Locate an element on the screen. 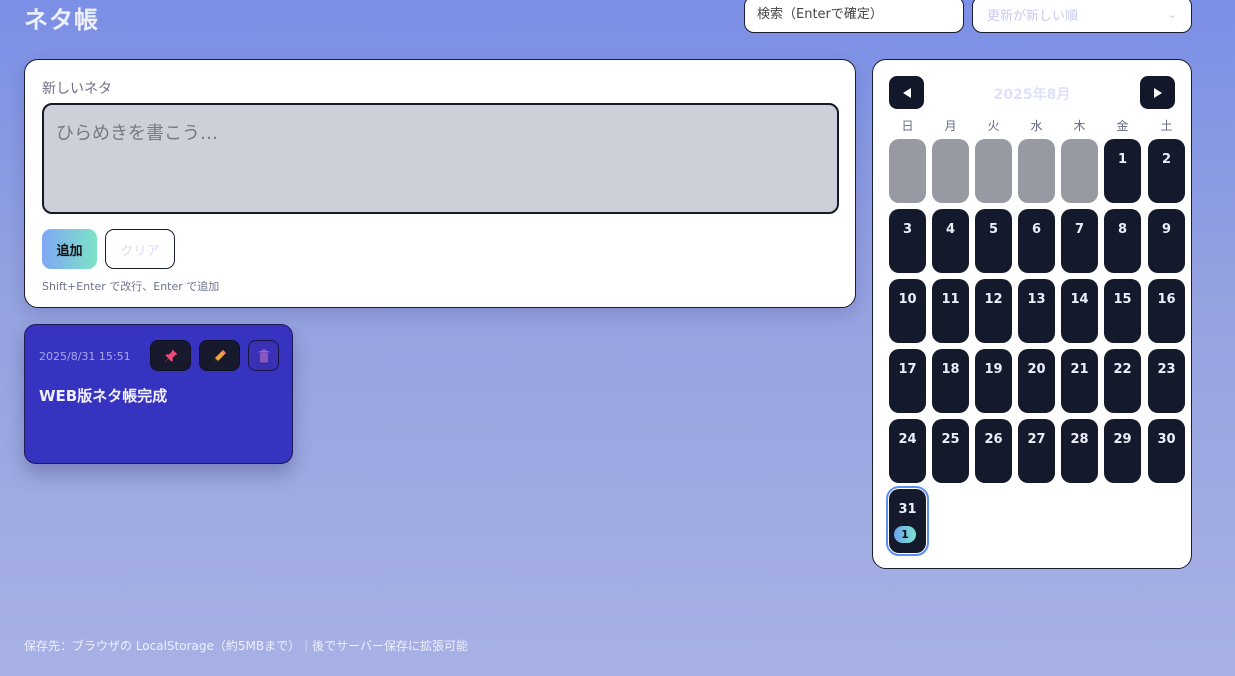 This screenshot has height=676, width=1235. calendar-day-10: 10 is located at coordinates (907, 311).